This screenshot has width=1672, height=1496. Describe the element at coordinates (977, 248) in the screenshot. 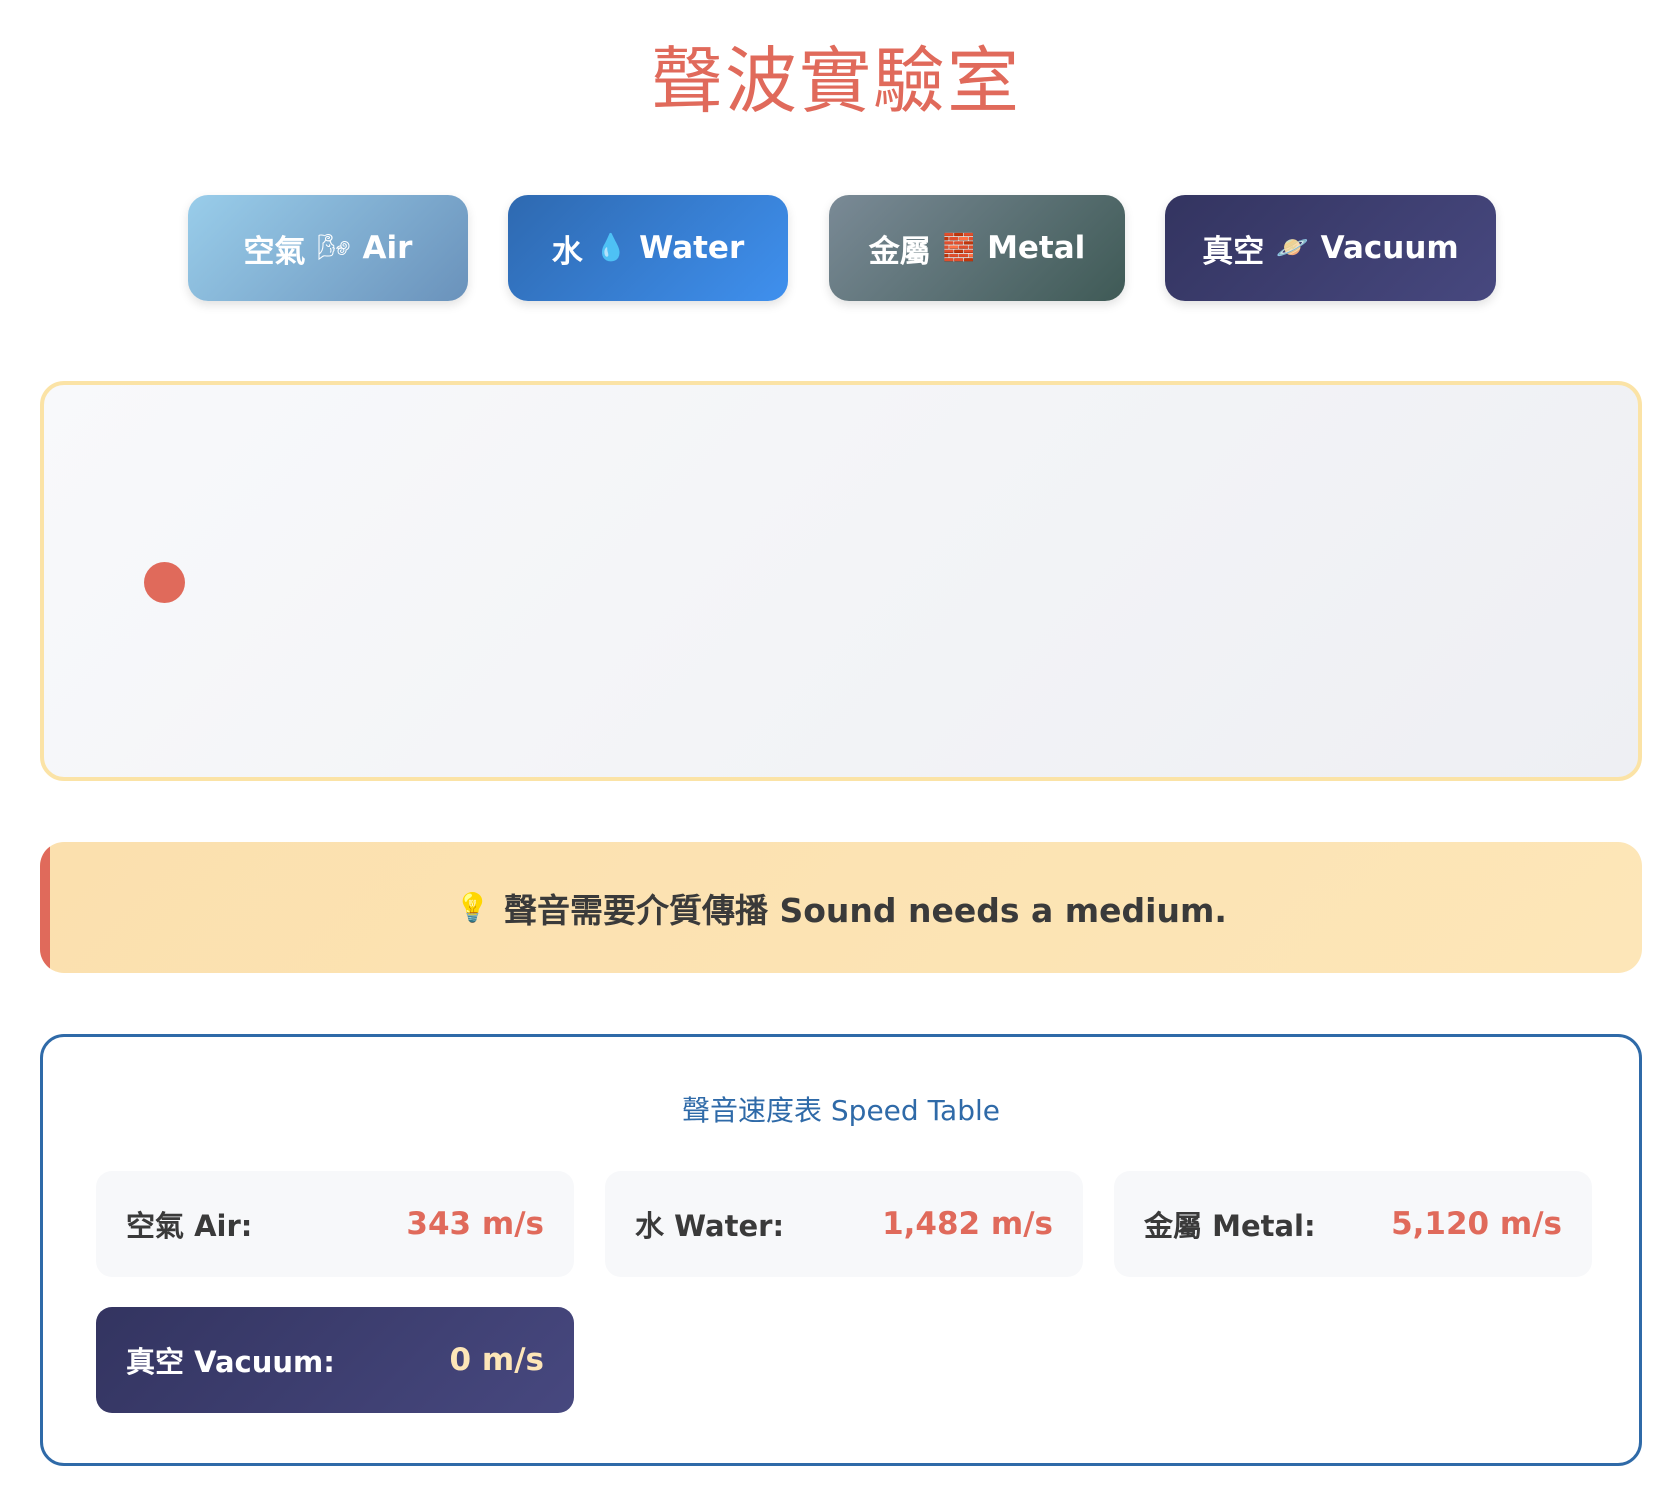

I see `metal-button: 金屬 🧱 Metal` at that location.